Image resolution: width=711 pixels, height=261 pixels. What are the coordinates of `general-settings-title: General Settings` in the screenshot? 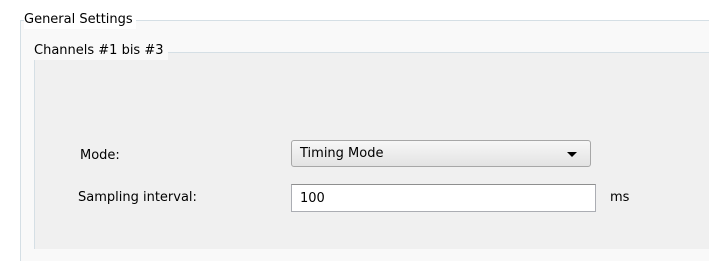 It's located at (80, 20).